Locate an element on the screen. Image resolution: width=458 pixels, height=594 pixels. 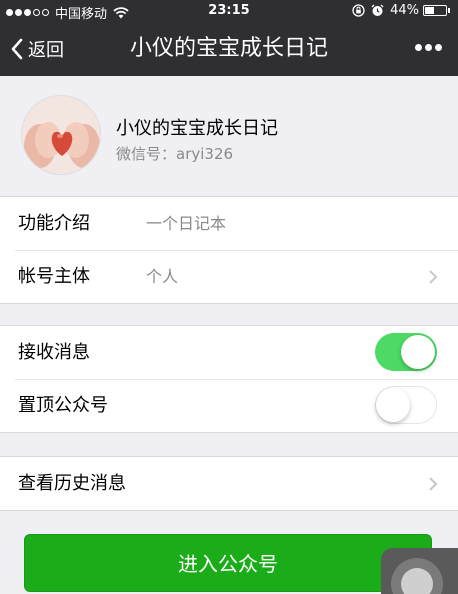
history-row: 查看历史消息 is located at coordinates (229, 483).